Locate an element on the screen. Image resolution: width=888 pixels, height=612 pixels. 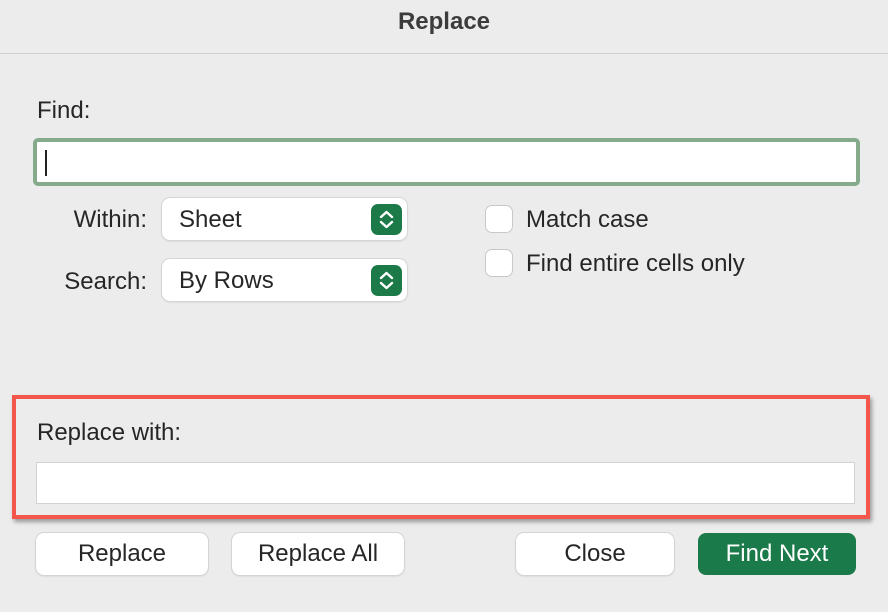
find-label: Find: is located at coordinates (64, 110).